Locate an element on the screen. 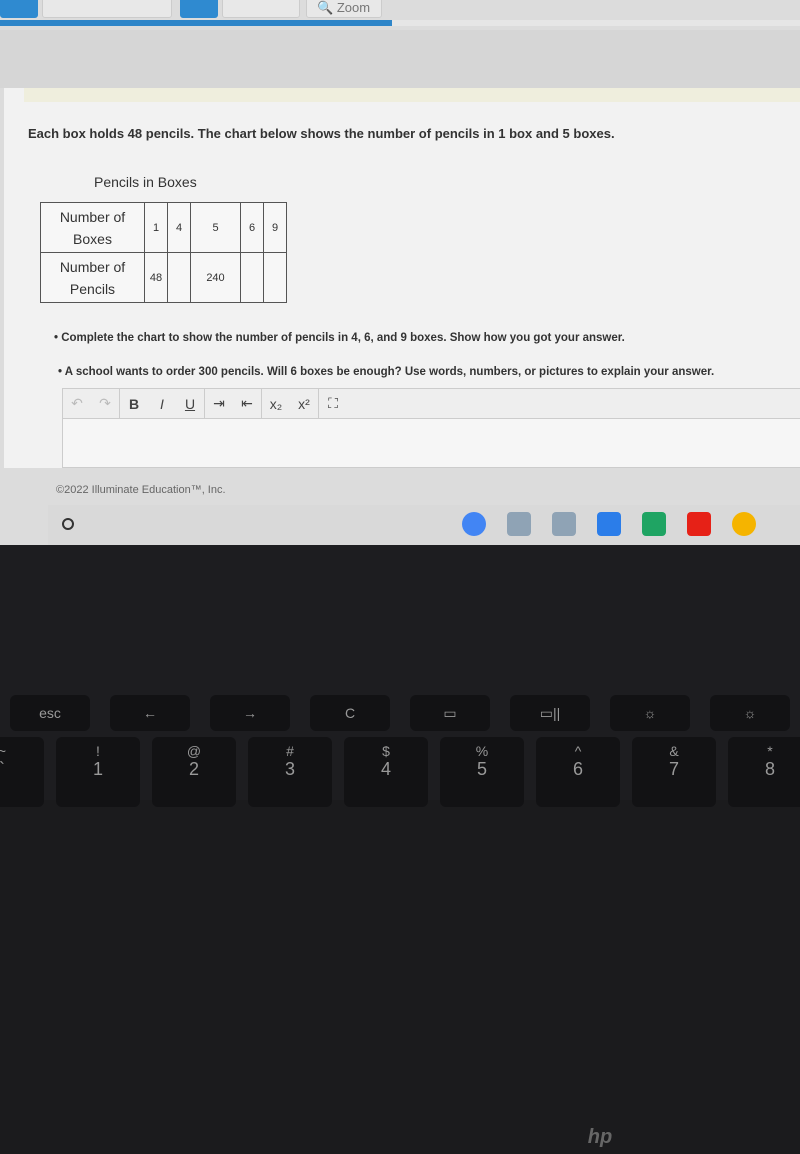 The height and width of the screenshot is (1154, 800). key-number: ! 1 is located at coordinates (98, 772).